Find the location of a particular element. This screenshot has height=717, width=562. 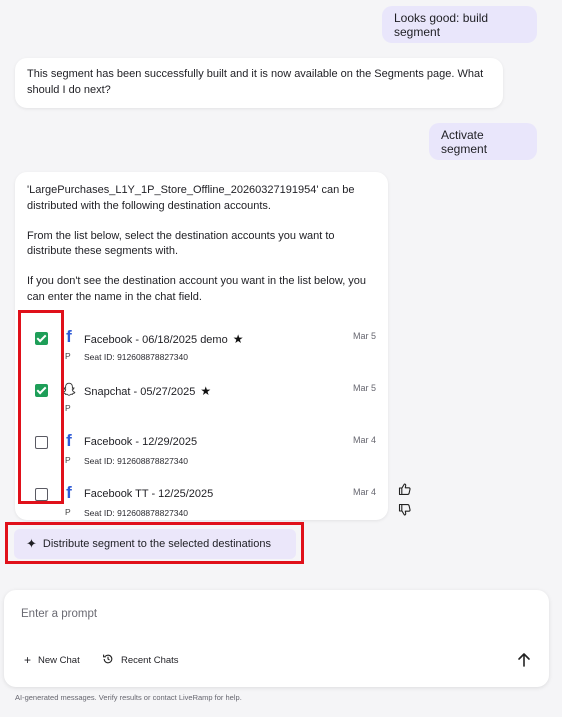

user-message-text: Activate segment is located at coordinates (464, 141).